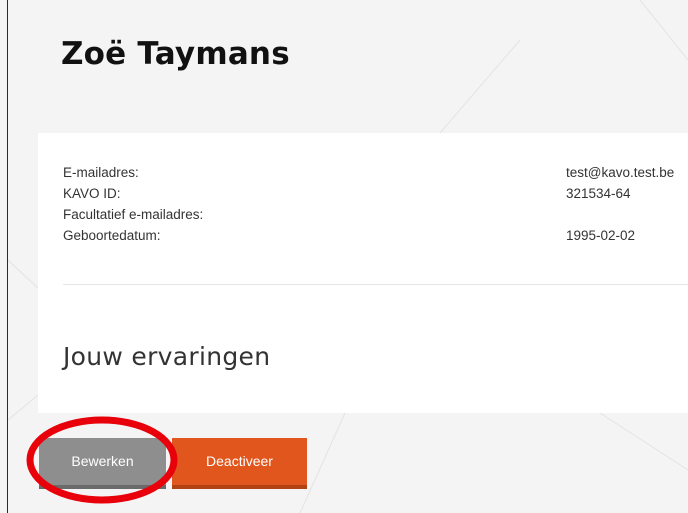 Image resolution: width=688 pixels, height=513 pixels. I want to click on birthdate-label: Geboortedatum:, so click(112, 235).